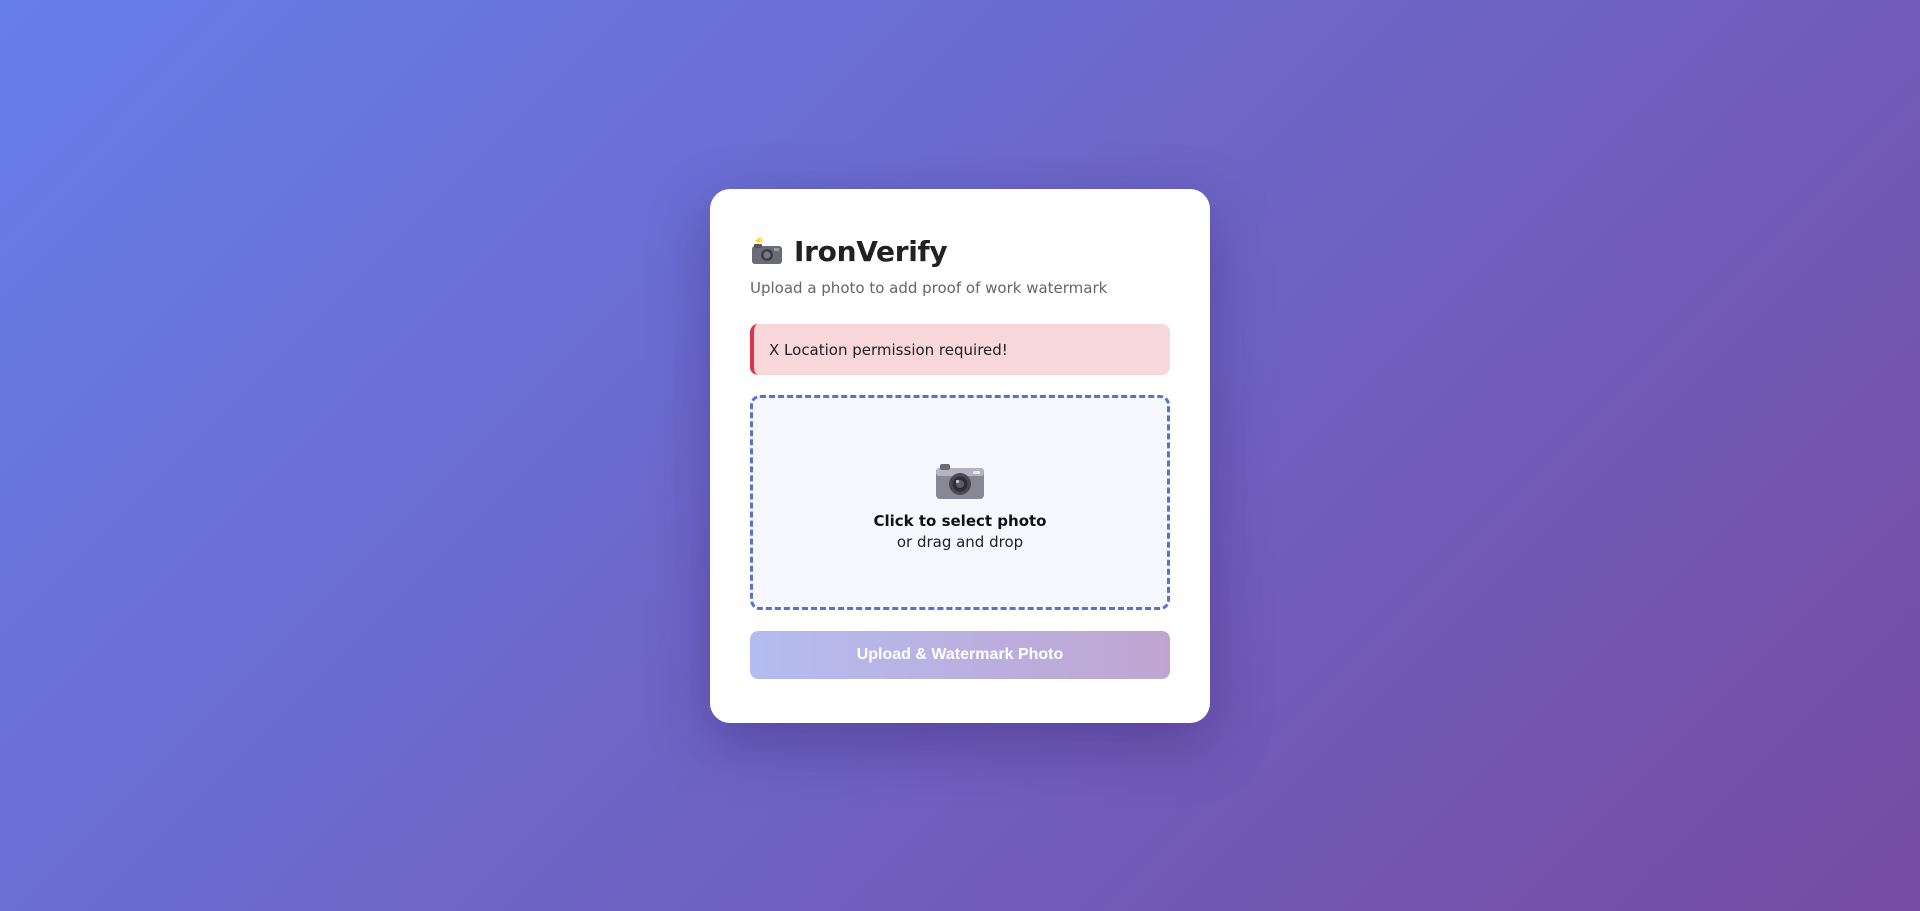 Image resolution: width=1920 pixels, height=911 pixels. What do you see at coordinates (767, 250) in the screenshot?
I see `camera-with-flash-icon` at bounding box center [767, 250].